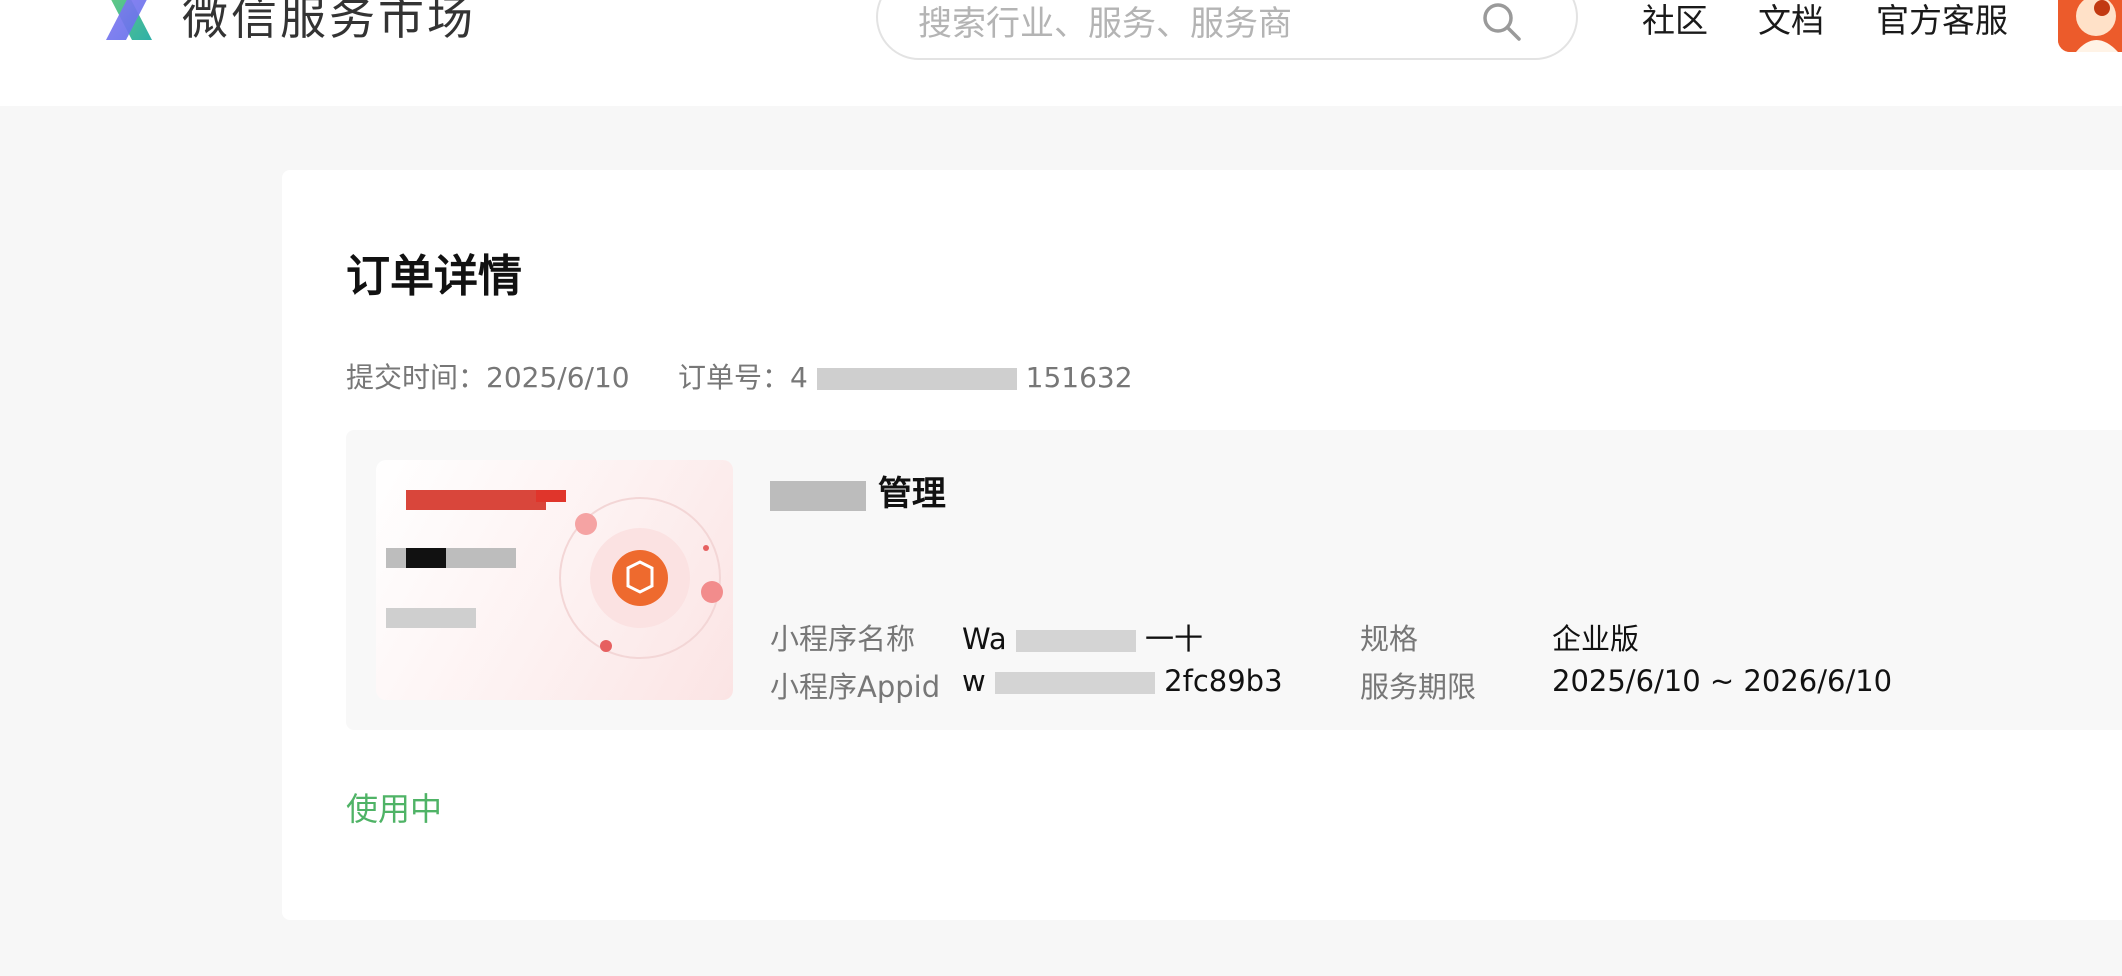 The width and height of the screenshot is (2122, 976). Describe the element at coordinates (416, 377) in the screenshot. I see `submit-time-label: 提交时间：` at that location.